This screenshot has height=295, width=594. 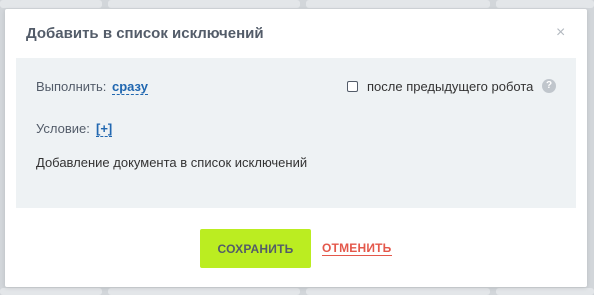 What do you see at coordinates (352, 86) in the screenshot?
I see `after-previous-robot-checkbox` at bounding box center [352, 86].